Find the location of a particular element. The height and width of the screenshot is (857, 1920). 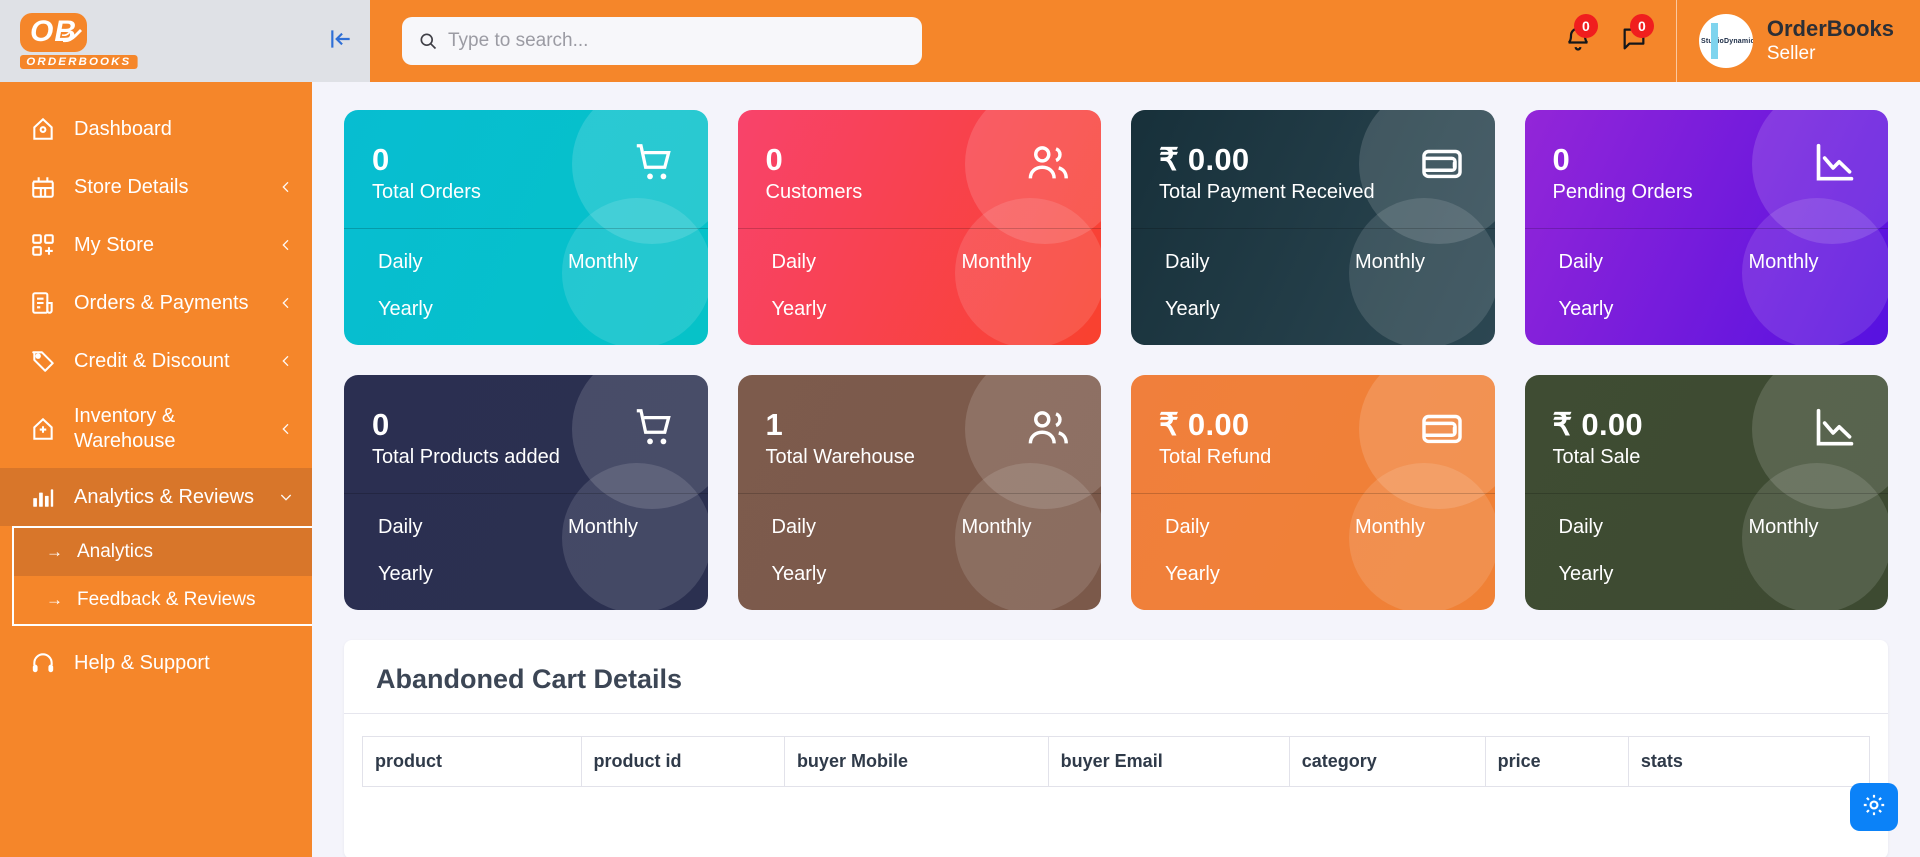

stat-card: ₹ 0.00 Total Sale Daily Monthly Yearly is located at coordinates (1706, 492).